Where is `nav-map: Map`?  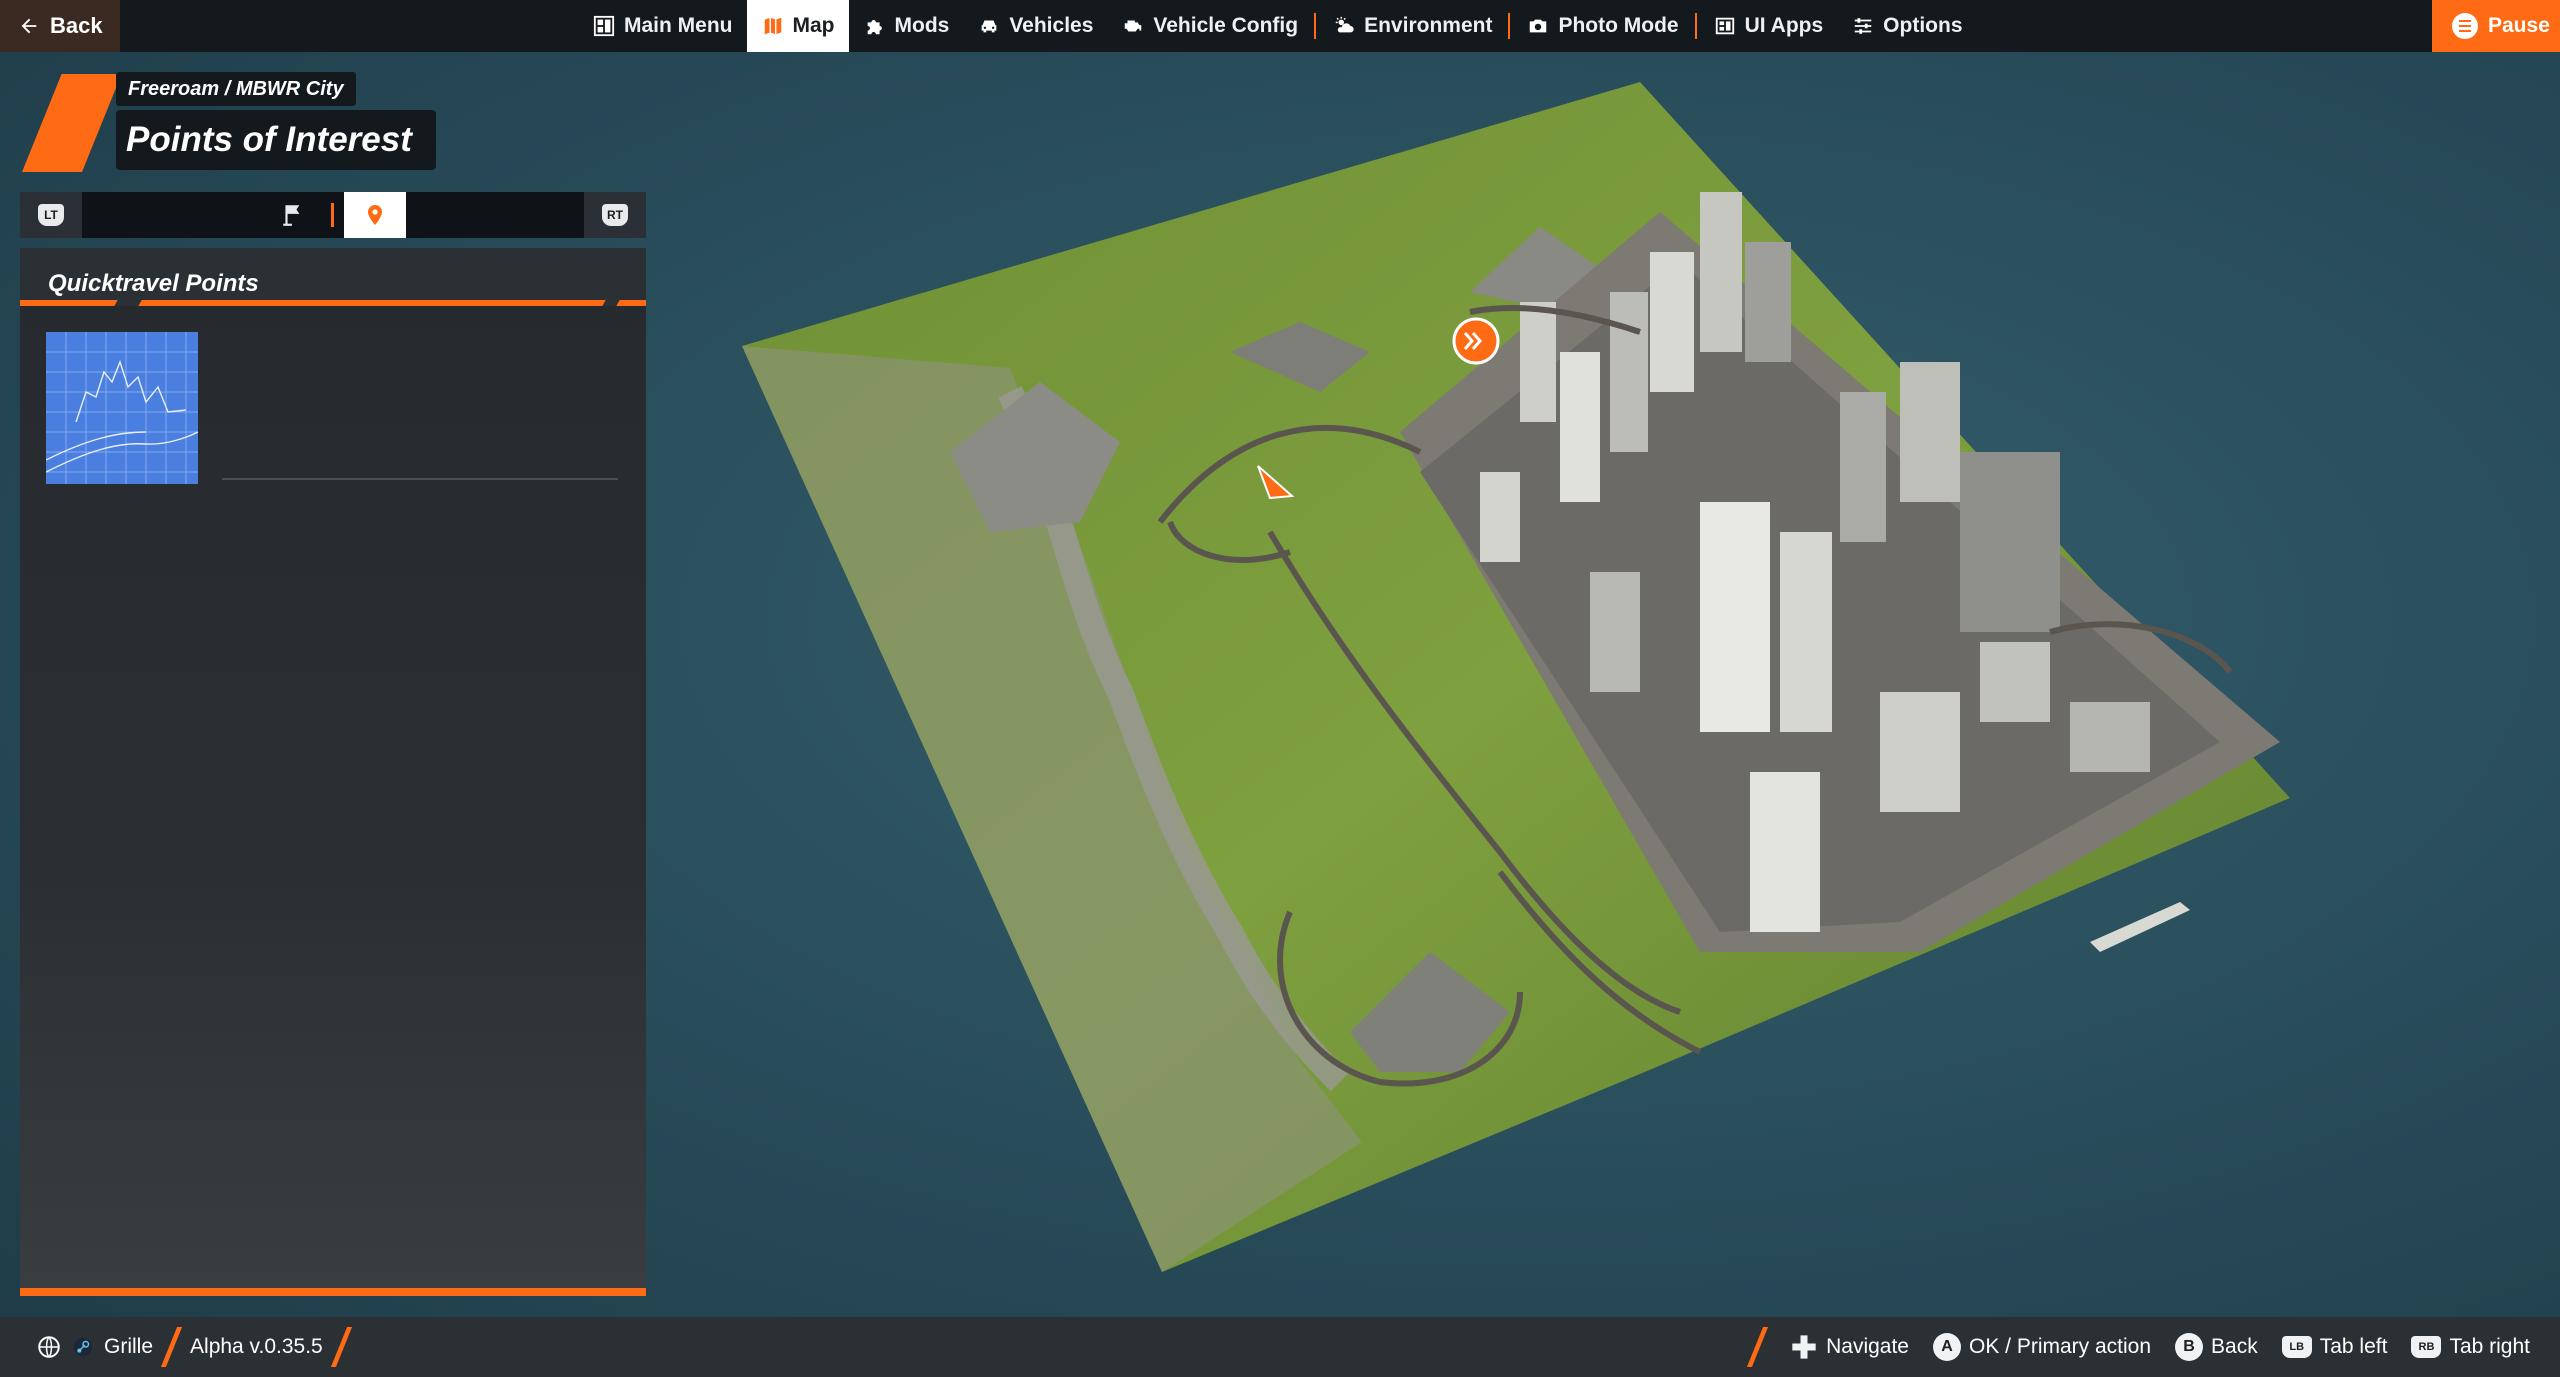 nav-map: Map is located at coordinates (797, 26).